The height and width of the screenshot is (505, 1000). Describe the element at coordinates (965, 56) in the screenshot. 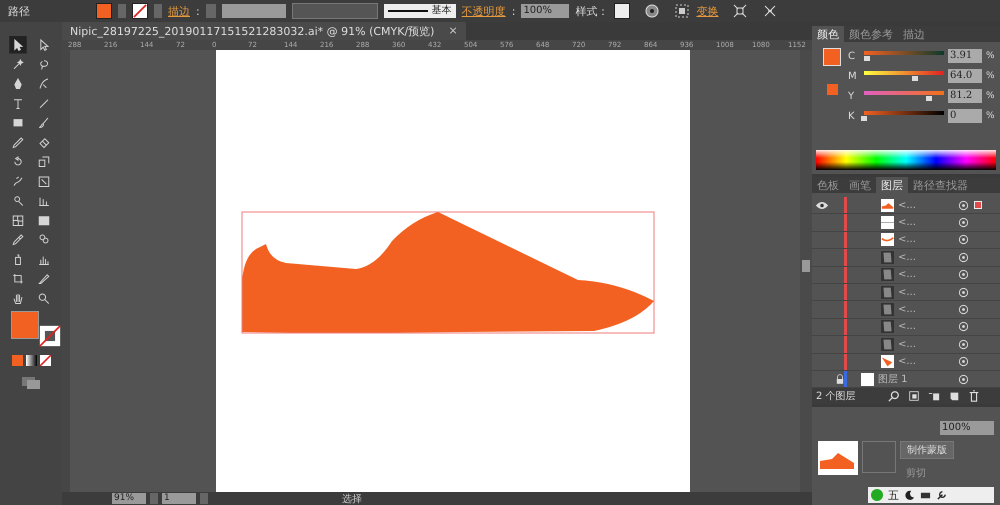

I see `channel-value-field: 3.91` at that location.